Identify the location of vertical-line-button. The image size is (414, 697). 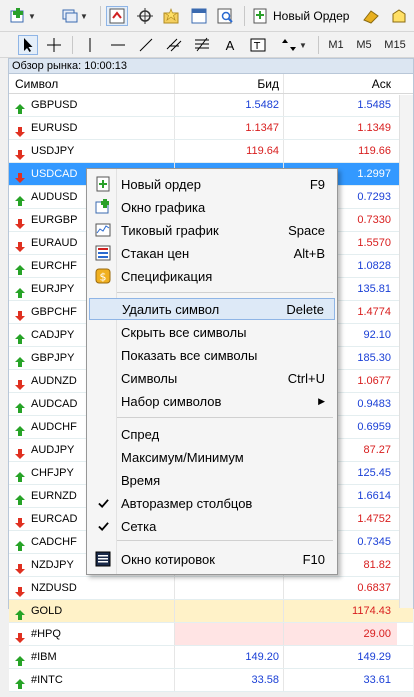
(90, 45).